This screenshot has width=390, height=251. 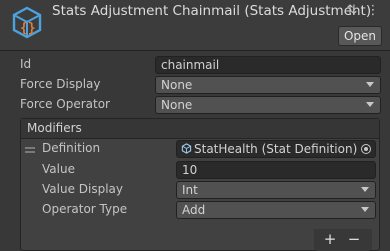 I want to click on id-label: Id, so click(x=26, y=64).